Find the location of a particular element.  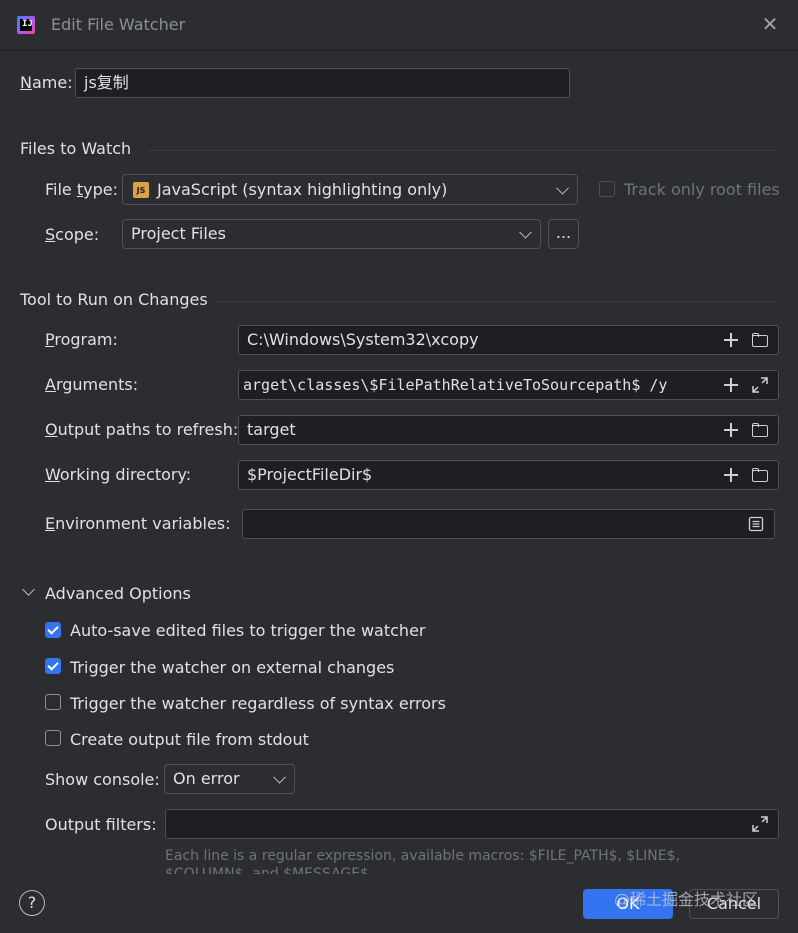

hint-line-2: $COLUMN$, and $MESSAGE$ is located at coordinates (267, 870).